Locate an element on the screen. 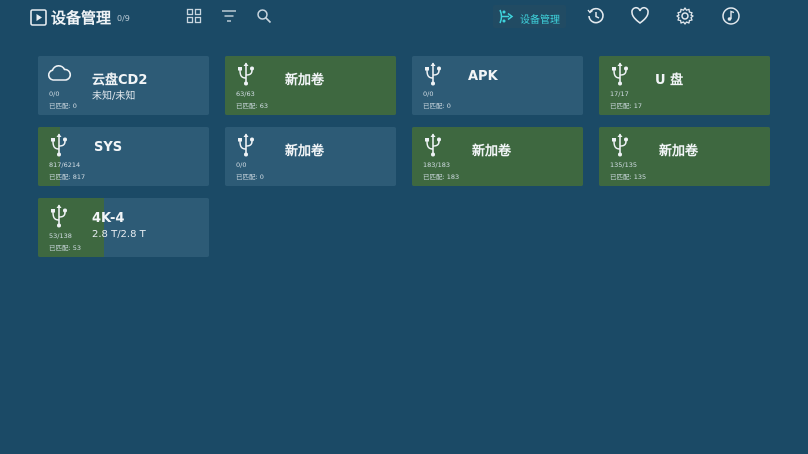 This screenshot has width=808, height=454. top-bar: 设备管理 0/9 设备管理 is located at coordinates (404, 18).